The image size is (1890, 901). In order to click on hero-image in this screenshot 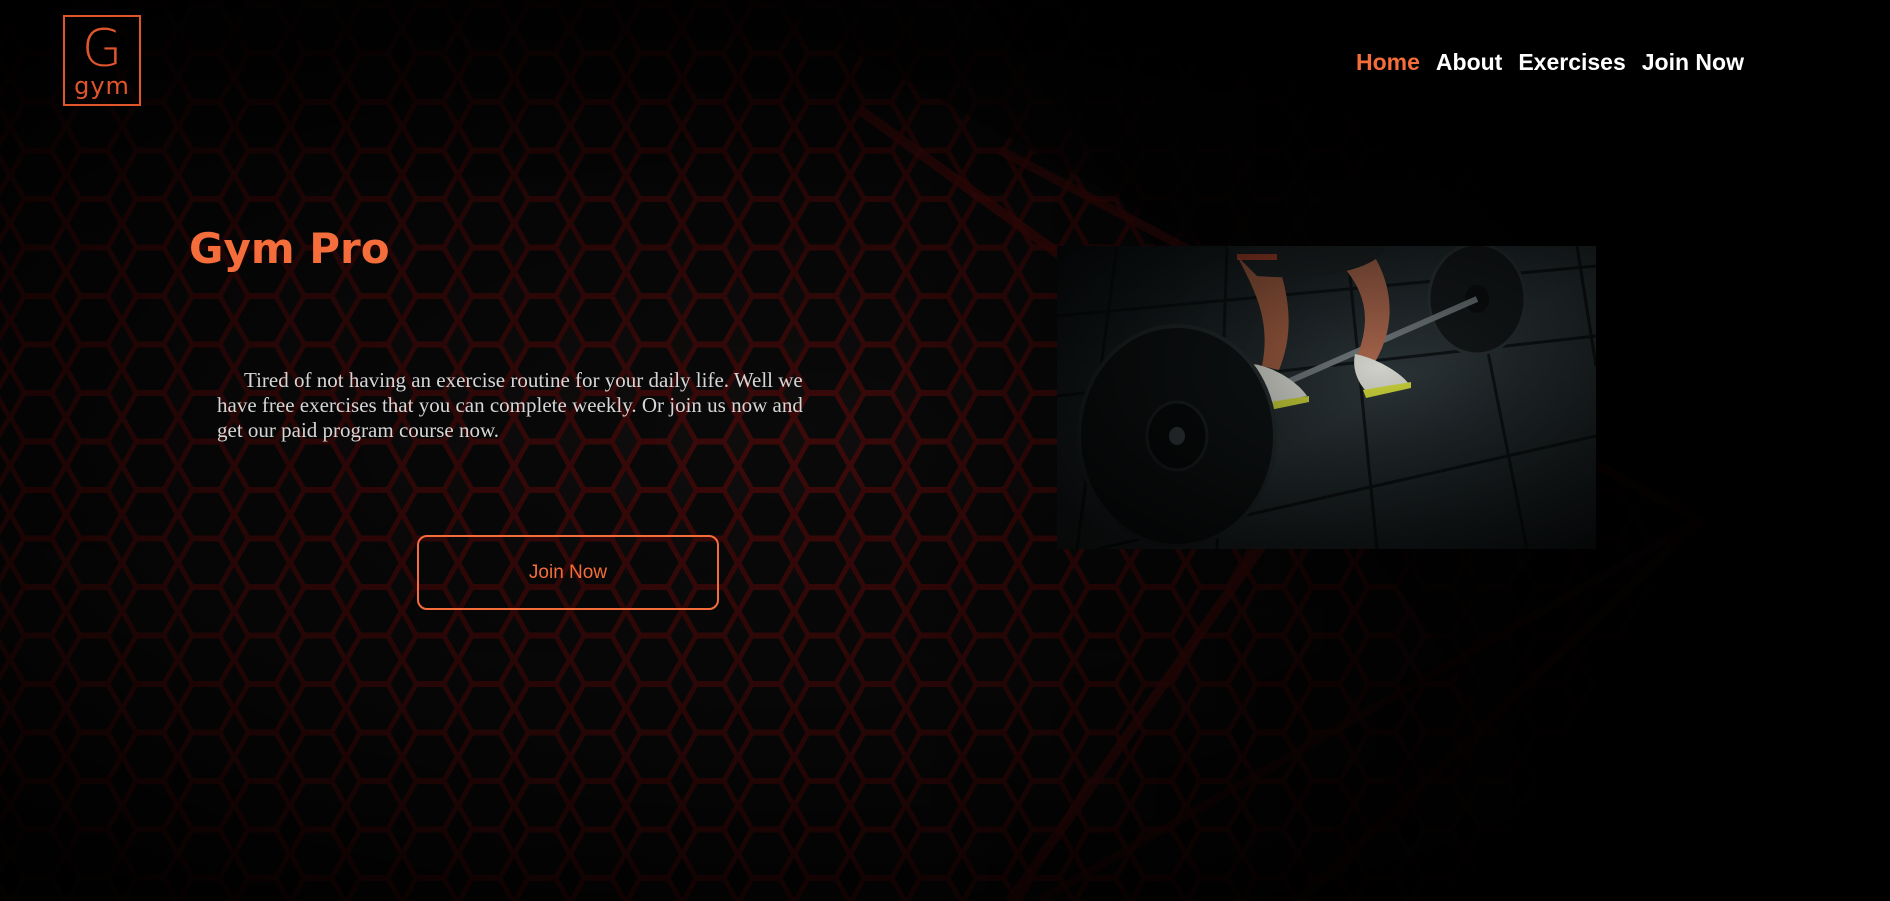, I will do `click(1326, 397)`.